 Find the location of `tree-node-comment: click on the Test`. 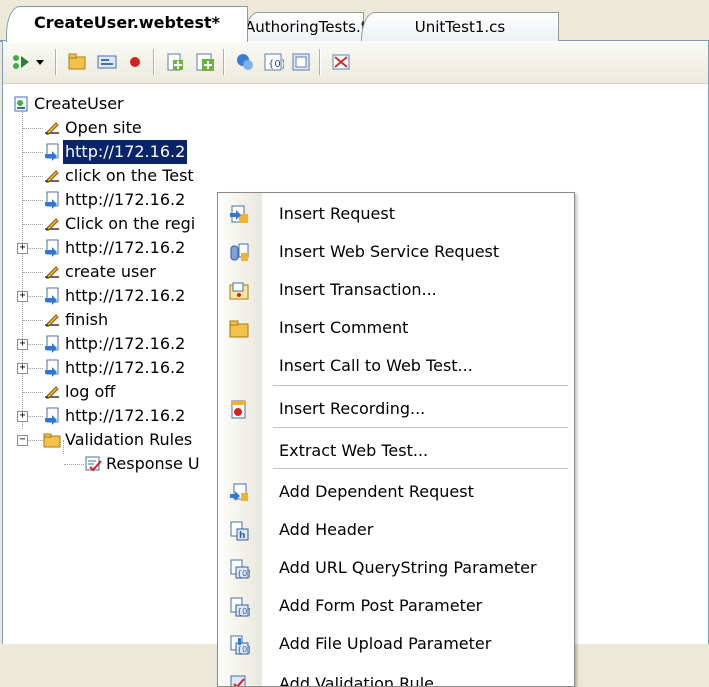

tree-node-comment: click on the Test is located at coordinates (203, 176).